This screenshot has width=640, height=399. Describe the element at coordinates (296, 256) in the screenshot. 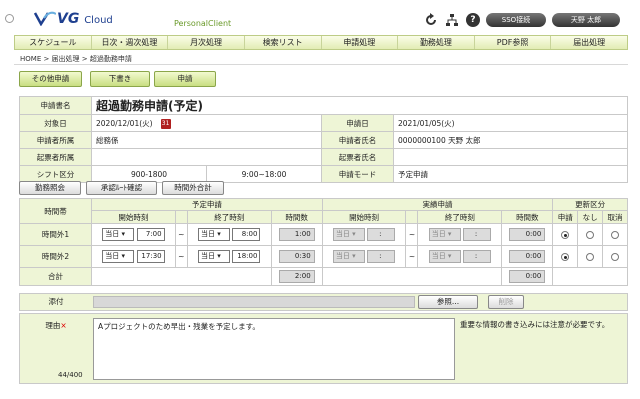

I see `row2-plan-hours: 0:30` at that location.